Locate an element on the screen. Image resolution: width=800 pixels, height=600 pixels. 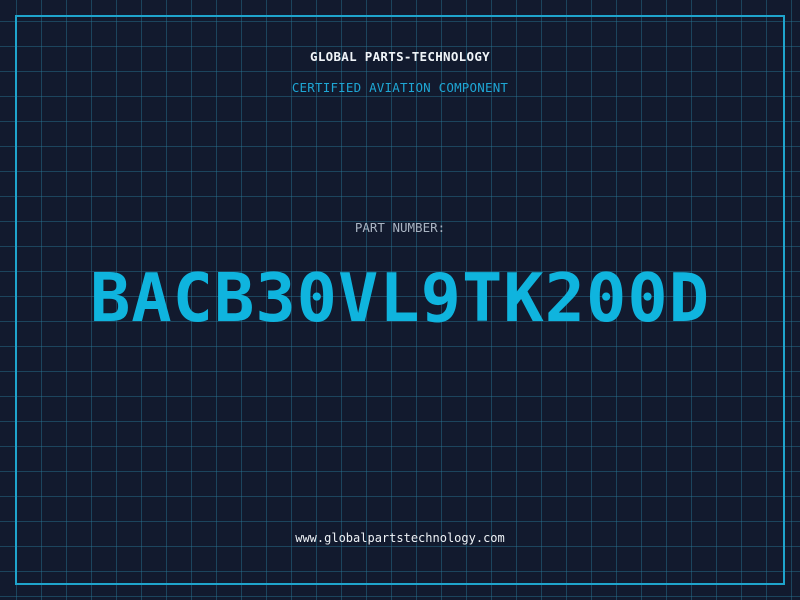
part-number-label: PART NUMBER: is located at coordinates (400, 227).